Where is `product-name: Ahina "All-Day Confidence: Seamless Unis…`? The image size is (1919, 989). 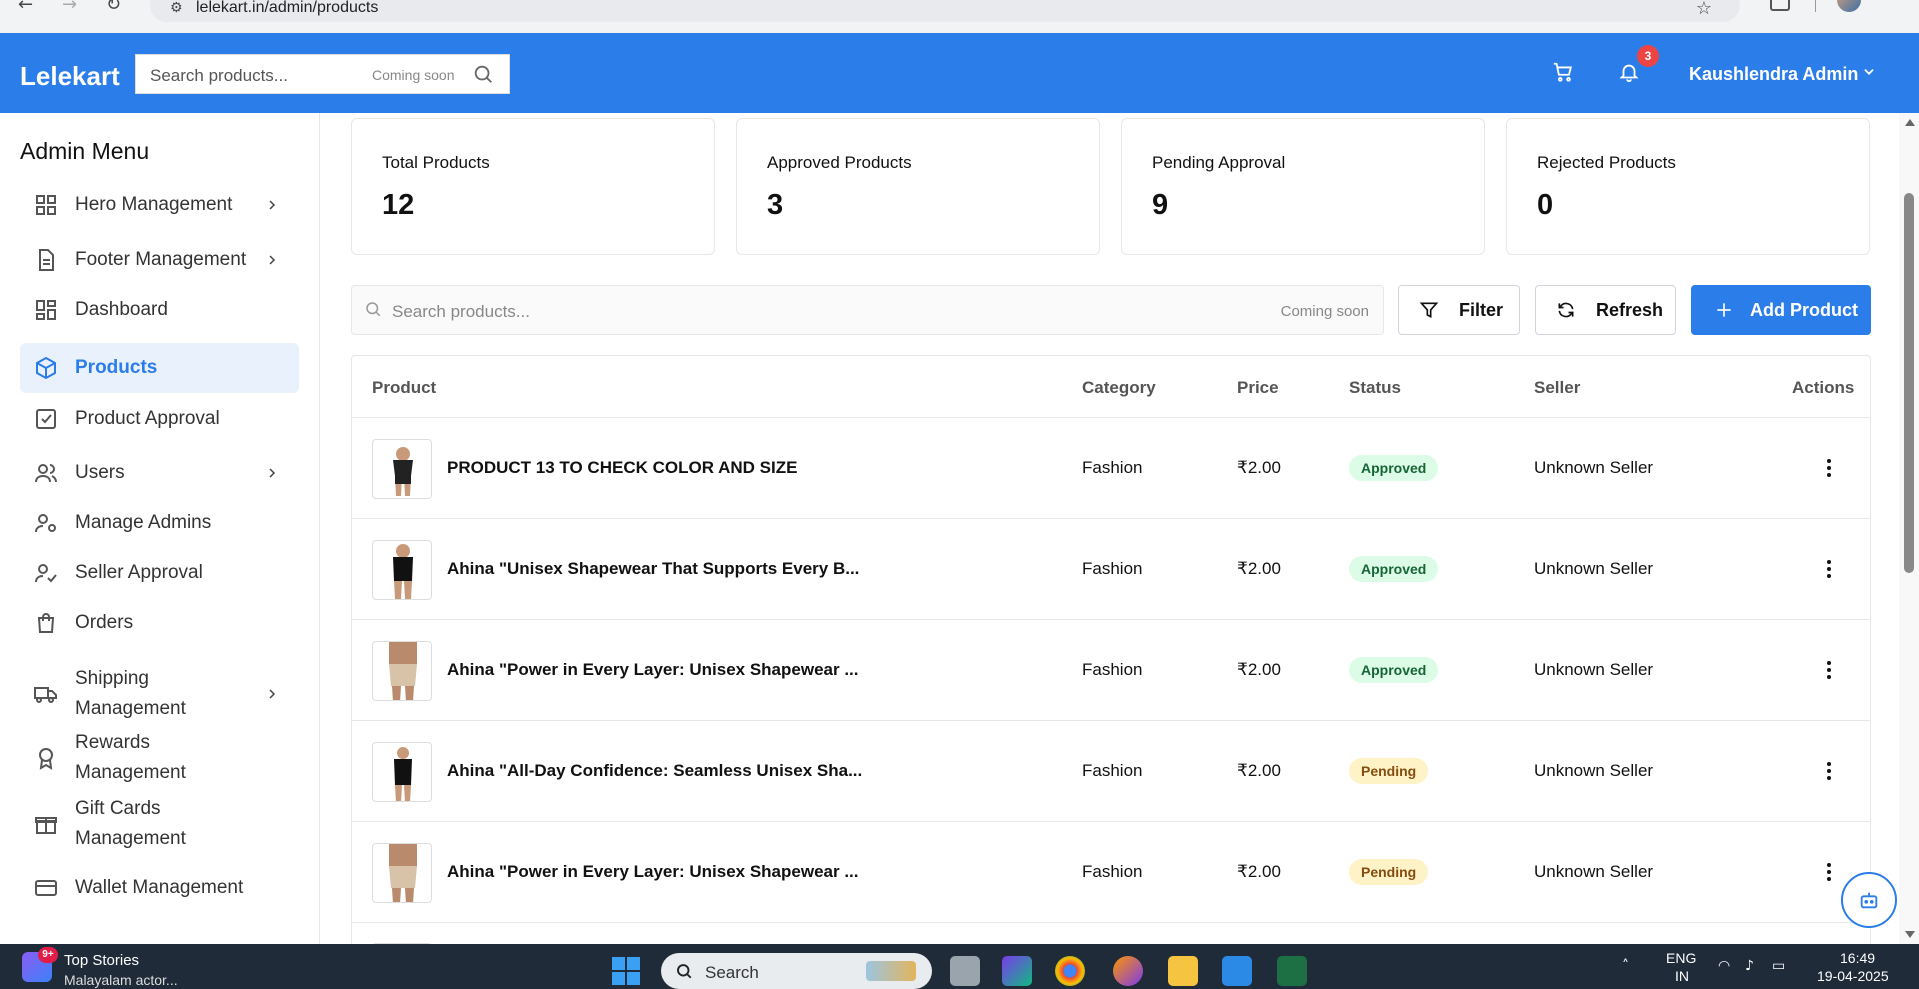 product-name: Ahina "All-Day Confidence: Seamless Unis… is located at coordinates (654, 771).